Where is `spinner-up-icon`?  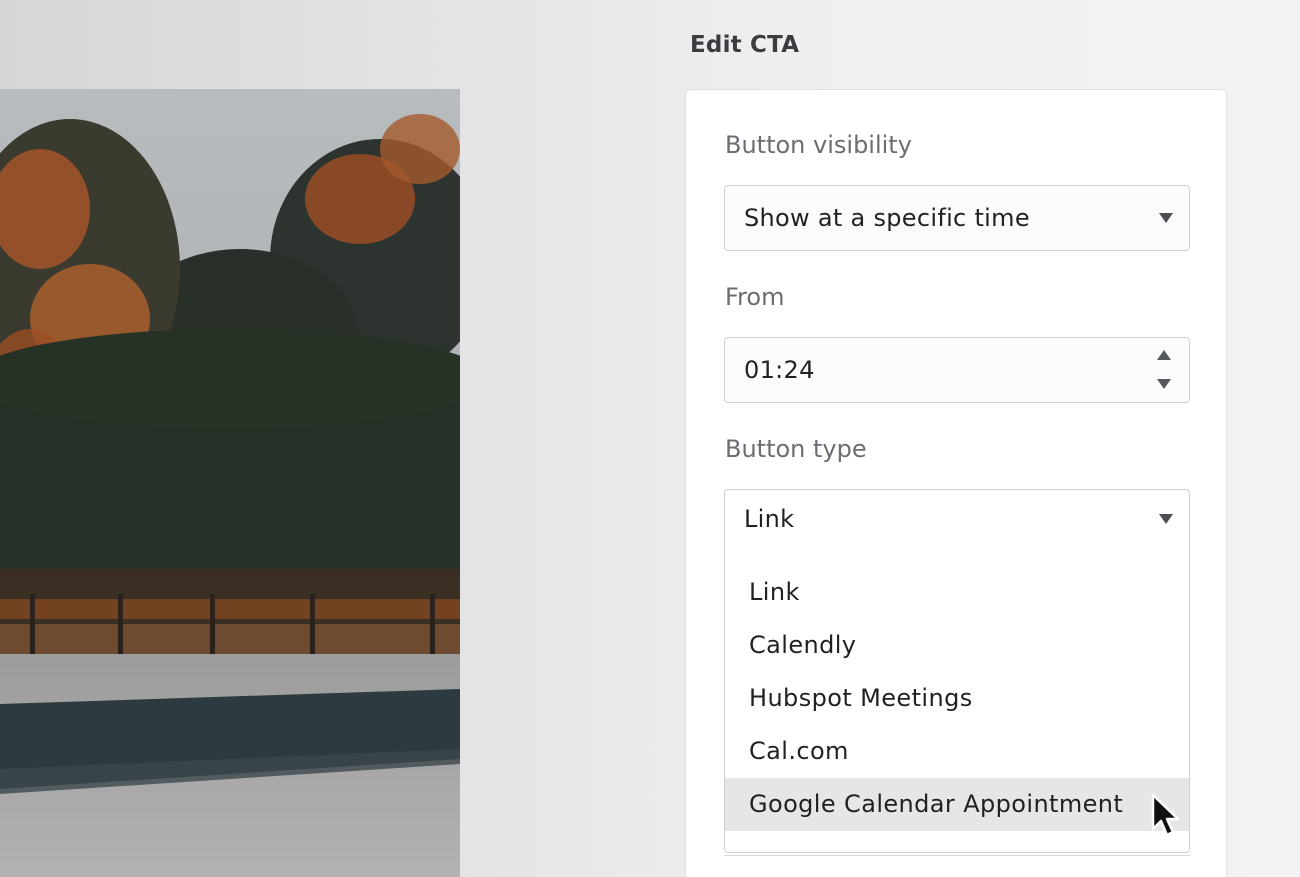 spinner-up-icon is located at coordinates (1164, 355).